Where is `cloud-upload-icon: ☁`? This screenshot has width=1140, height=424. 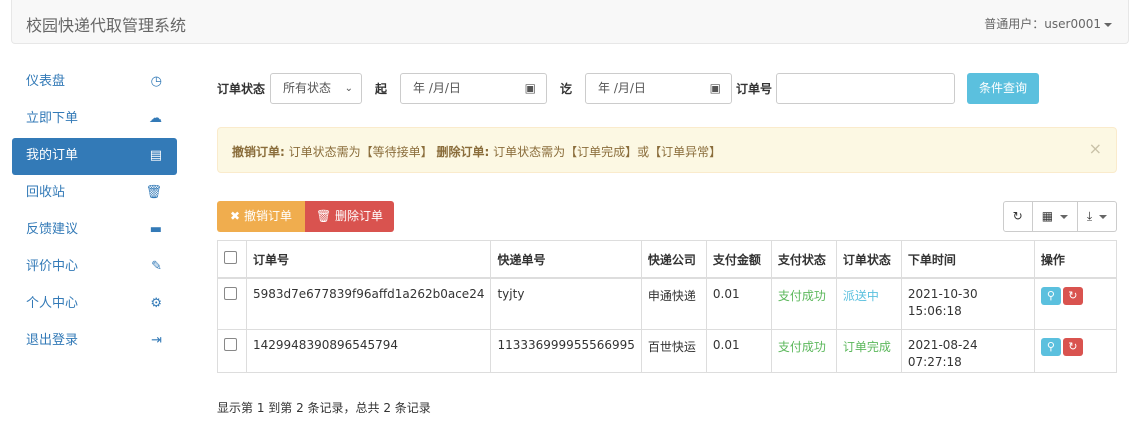 cloud-upload-icon: ☁ is located at coordinates (155, 118).